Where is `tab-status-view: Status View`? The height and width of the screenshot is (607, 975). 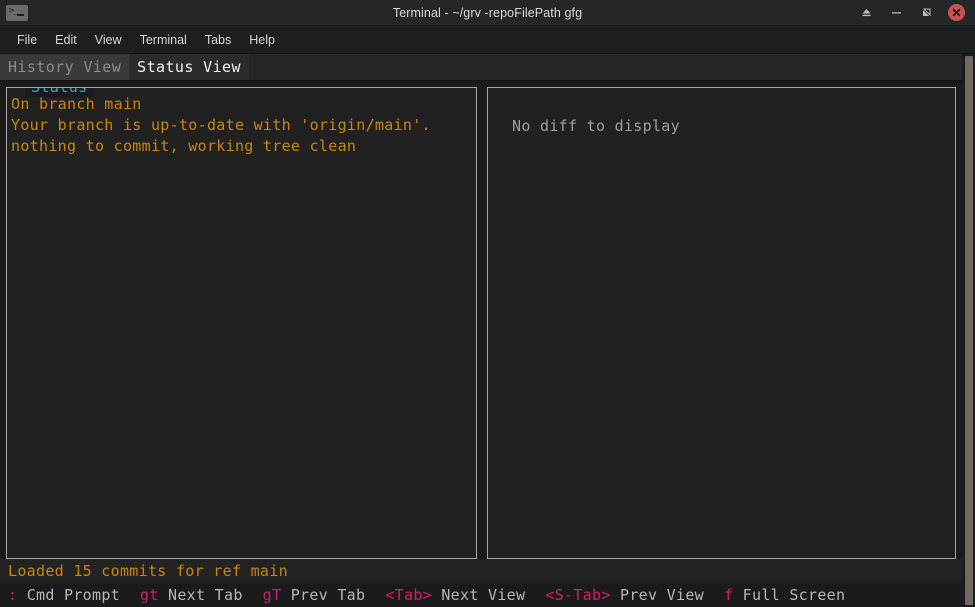
tab-status-view: Status View is located at coordinates (189, 67).